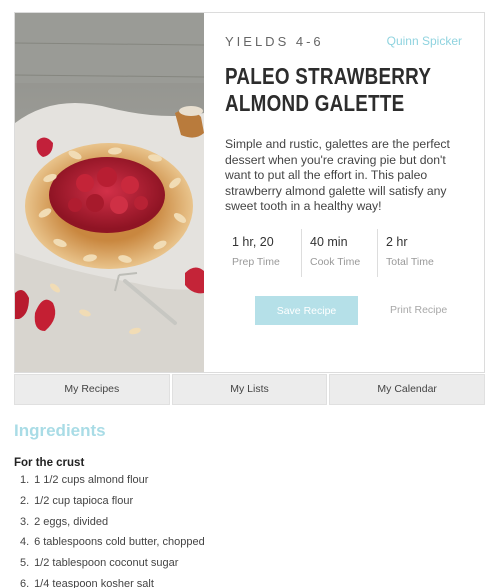 Image resolution: width=500 pixels, height=588 pixels. I want to click on cook-time: 40 min Cook Time, so click(339, 253).